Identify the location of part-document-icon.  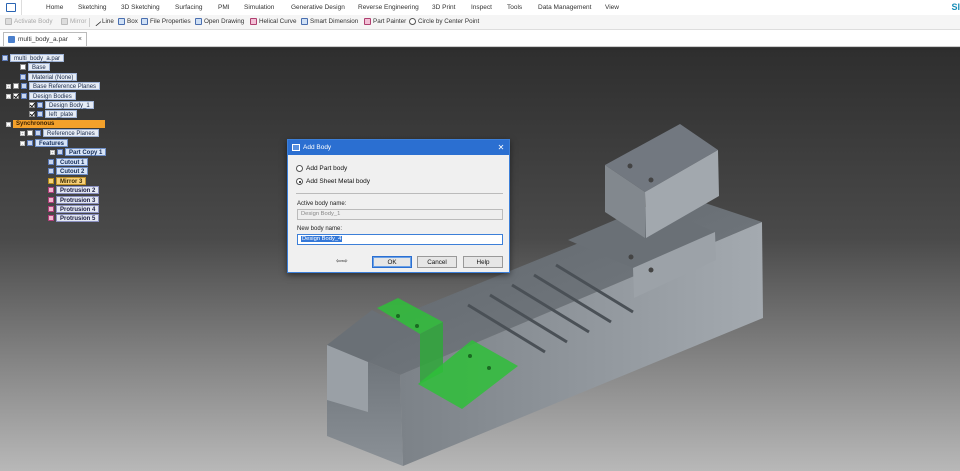
(11, 39).